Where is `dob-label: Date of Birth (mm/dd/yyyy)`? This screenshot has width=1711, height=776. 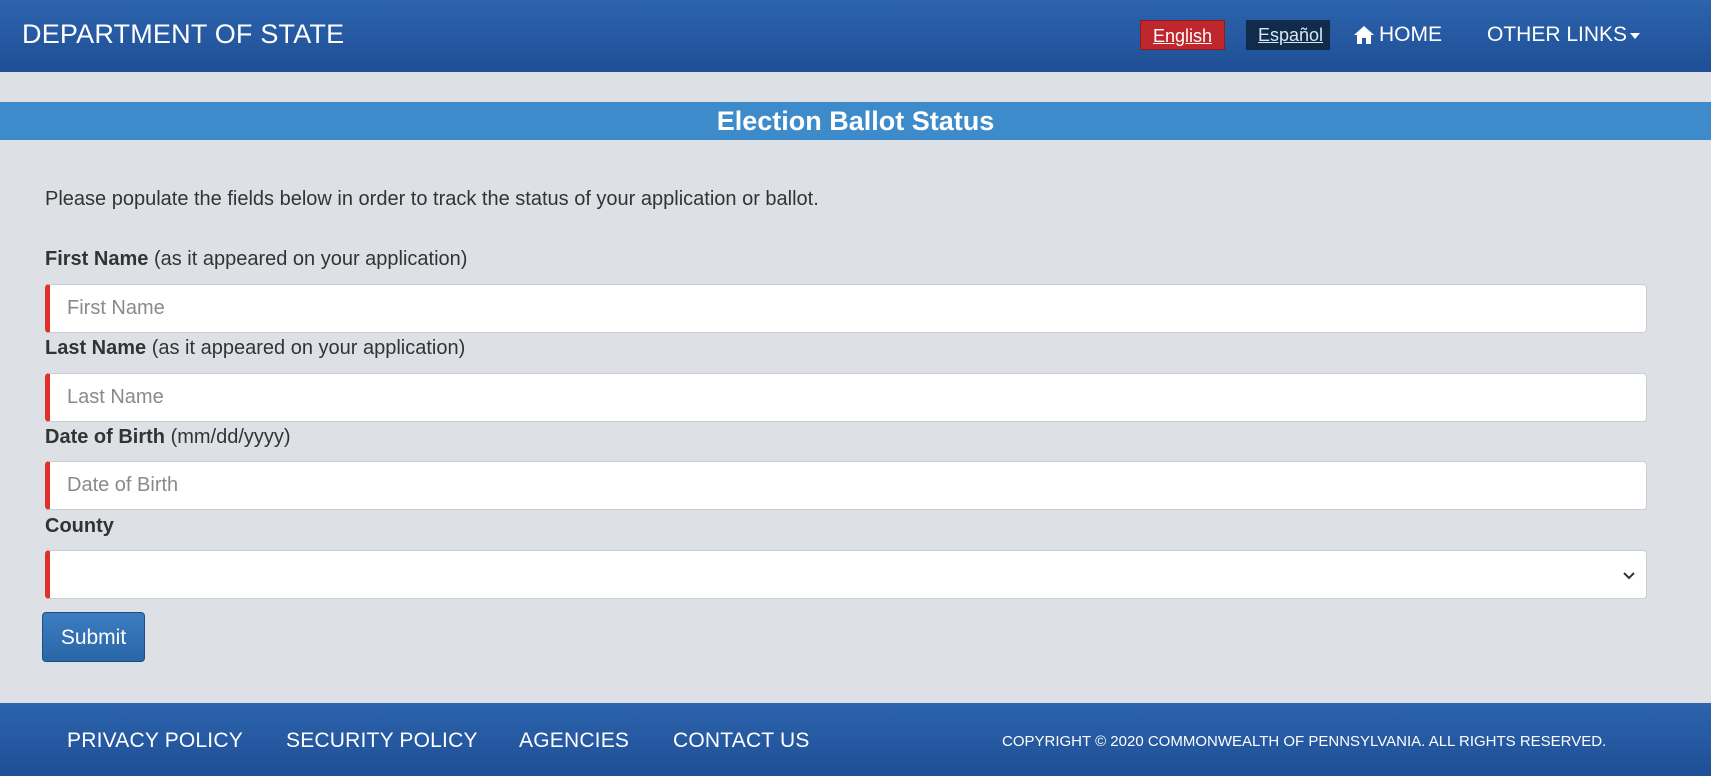
dob-label: Date of Birth (mm/dd/yyyy) is located at coordinates (168, 437).